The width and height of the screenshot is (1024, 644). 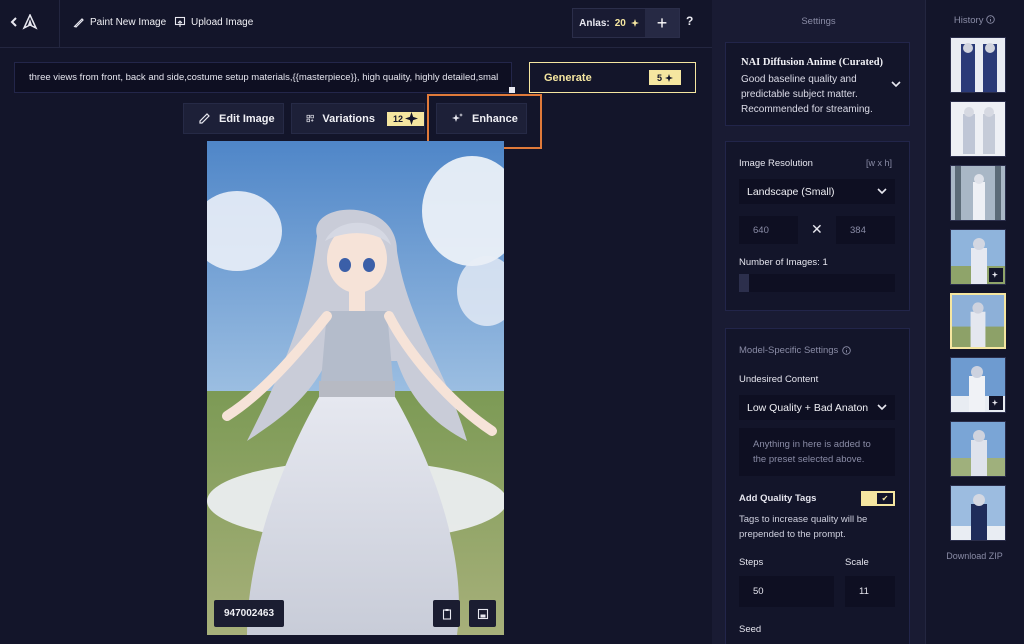 I want to click on paint-new-image-label: Paint New Image, so click(x=128, y=22).